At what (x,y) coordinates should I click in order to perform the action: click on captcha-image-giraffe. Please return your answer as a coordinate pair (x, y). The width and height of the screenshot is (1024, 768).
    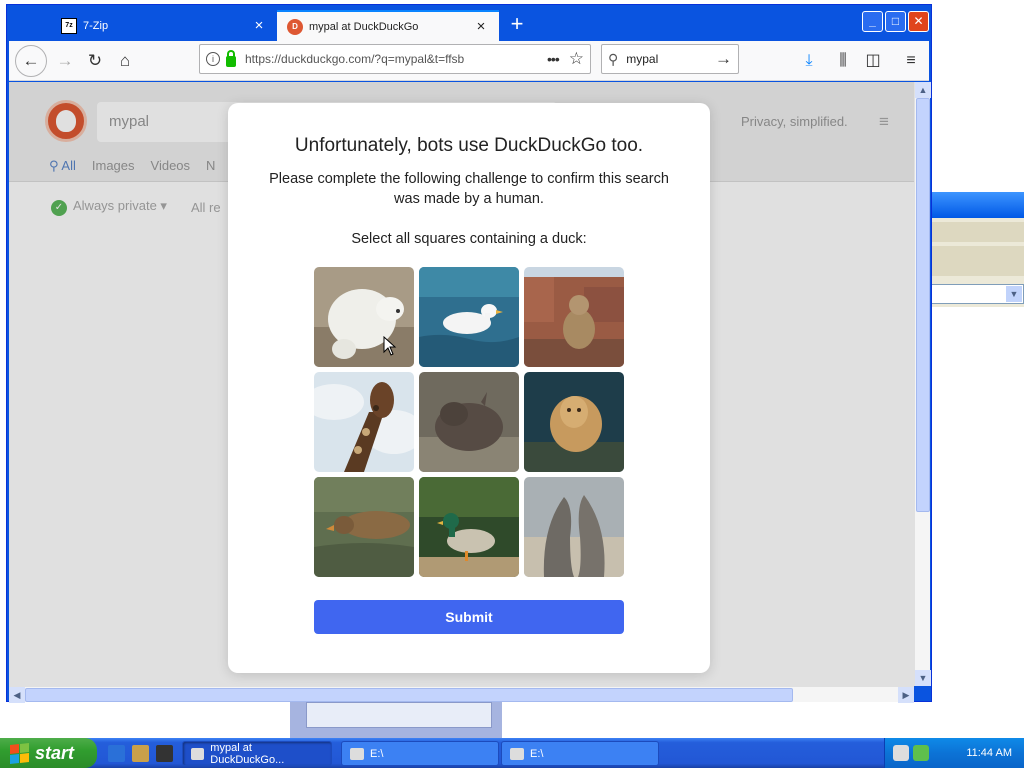
    Looking at the image, I should click on (364, 422).